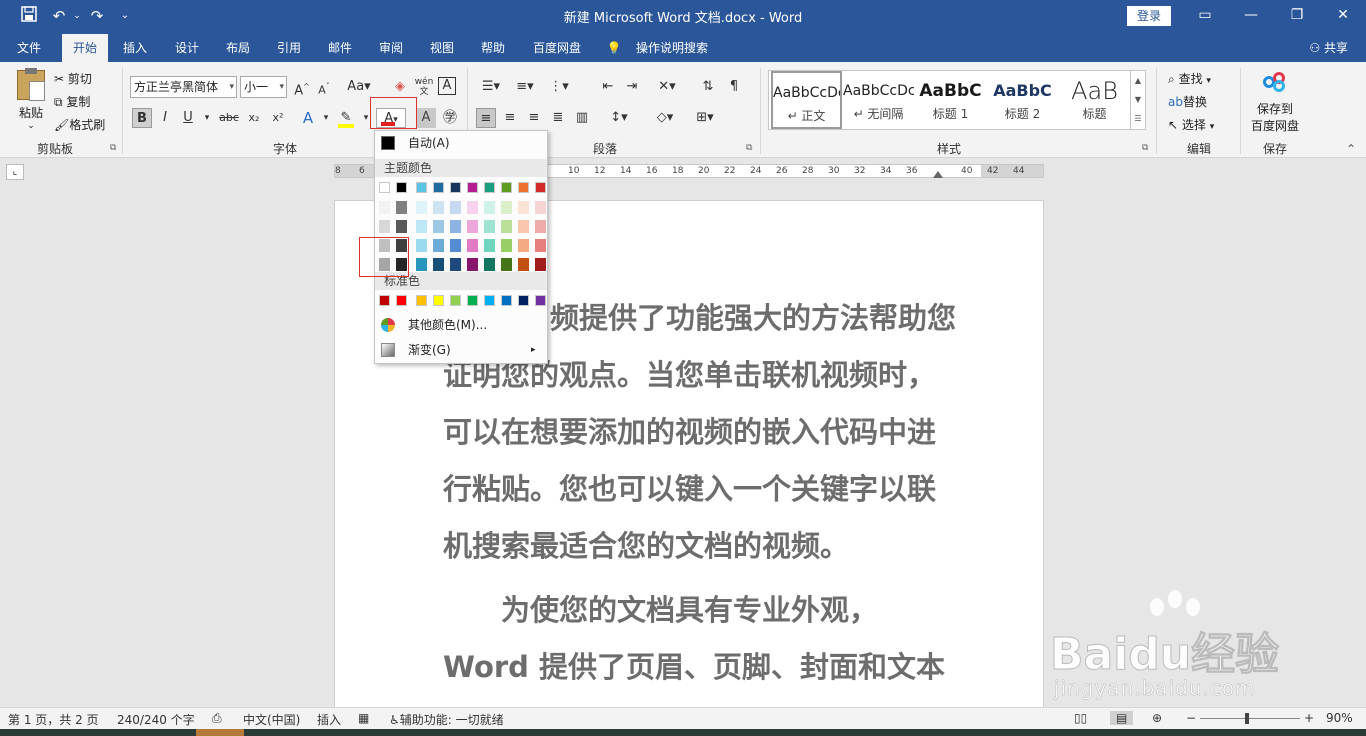 The image size is (1366, 736). I want to click on select-button: ↖ 选择 ▾, so click(1191, 124).